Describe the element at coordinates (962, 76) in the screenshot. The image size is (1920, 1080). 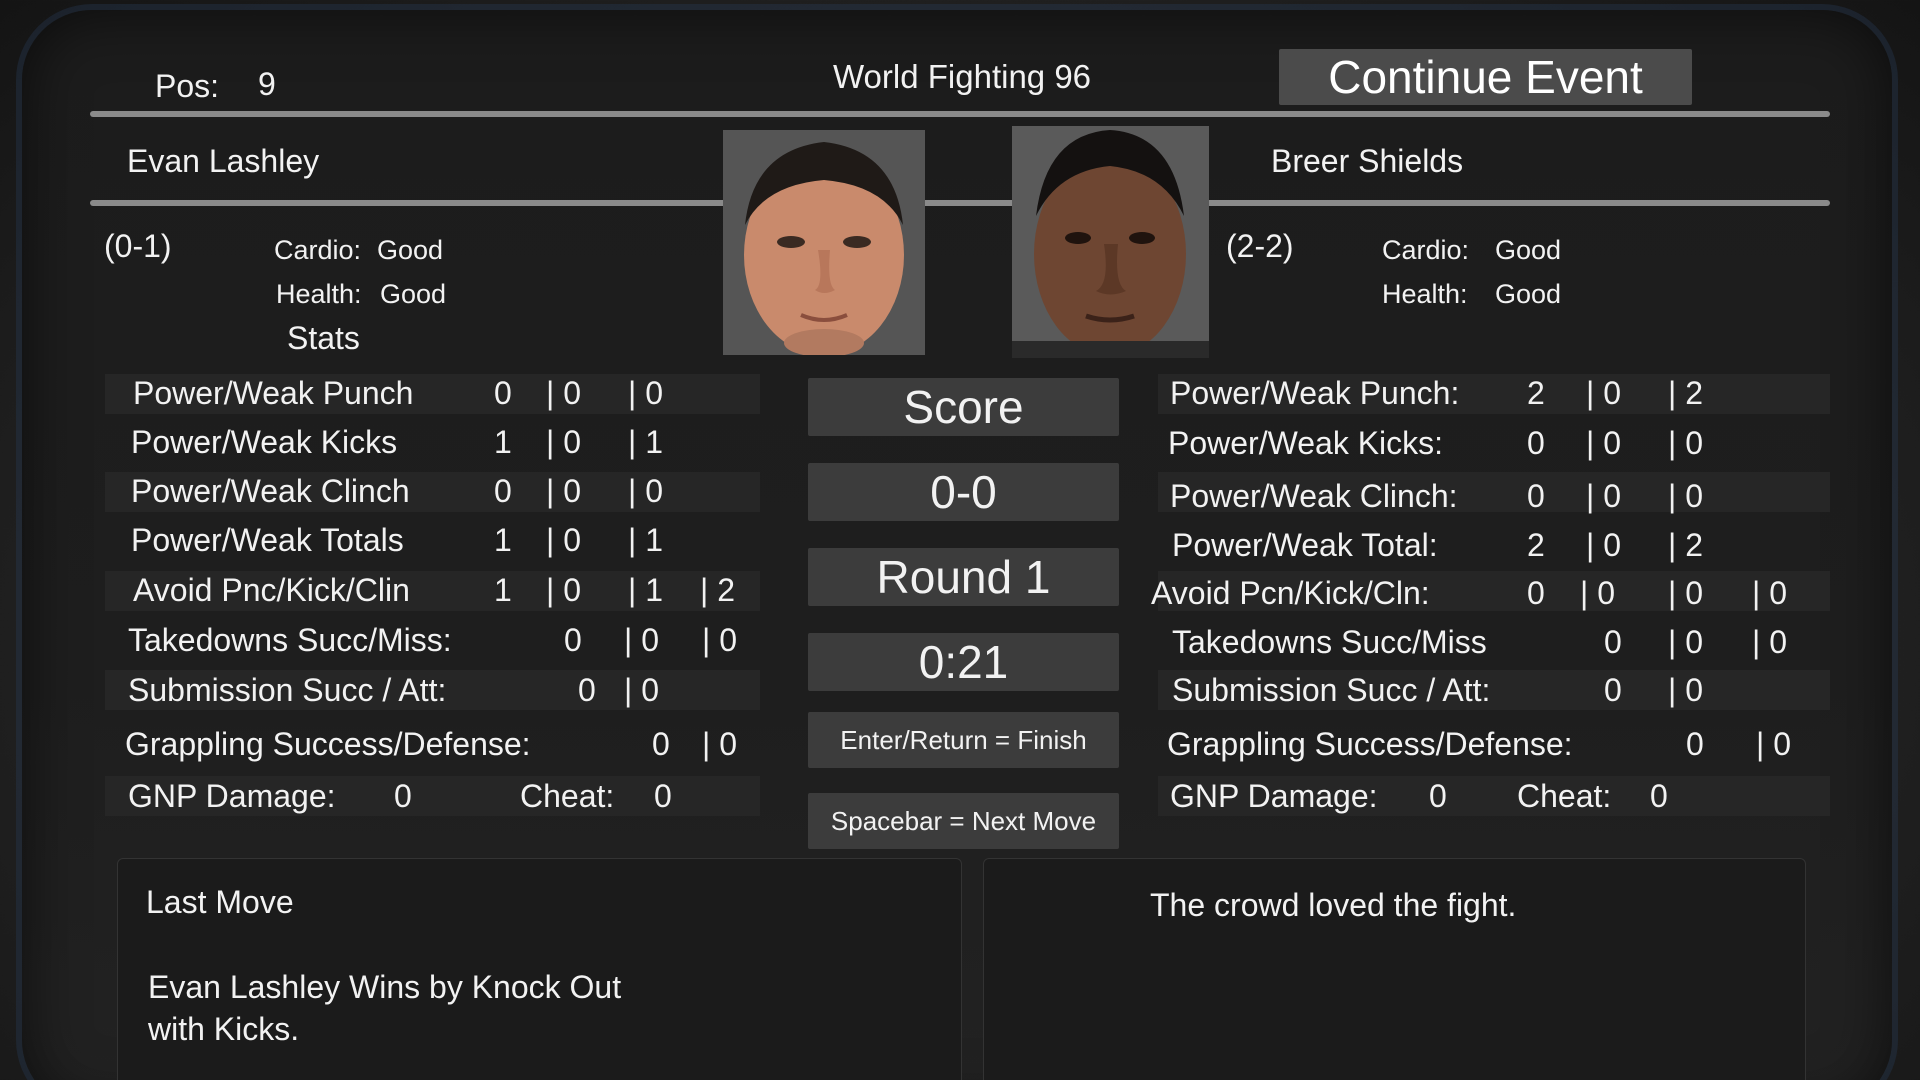
I see `event-title: World Fighting 96` at that location.